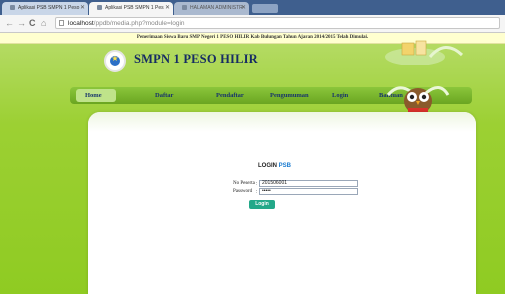  What do you see at coordinates (262, 204) in the screenshot?
I see `login-button: Login` at bounding box center [262, 204].